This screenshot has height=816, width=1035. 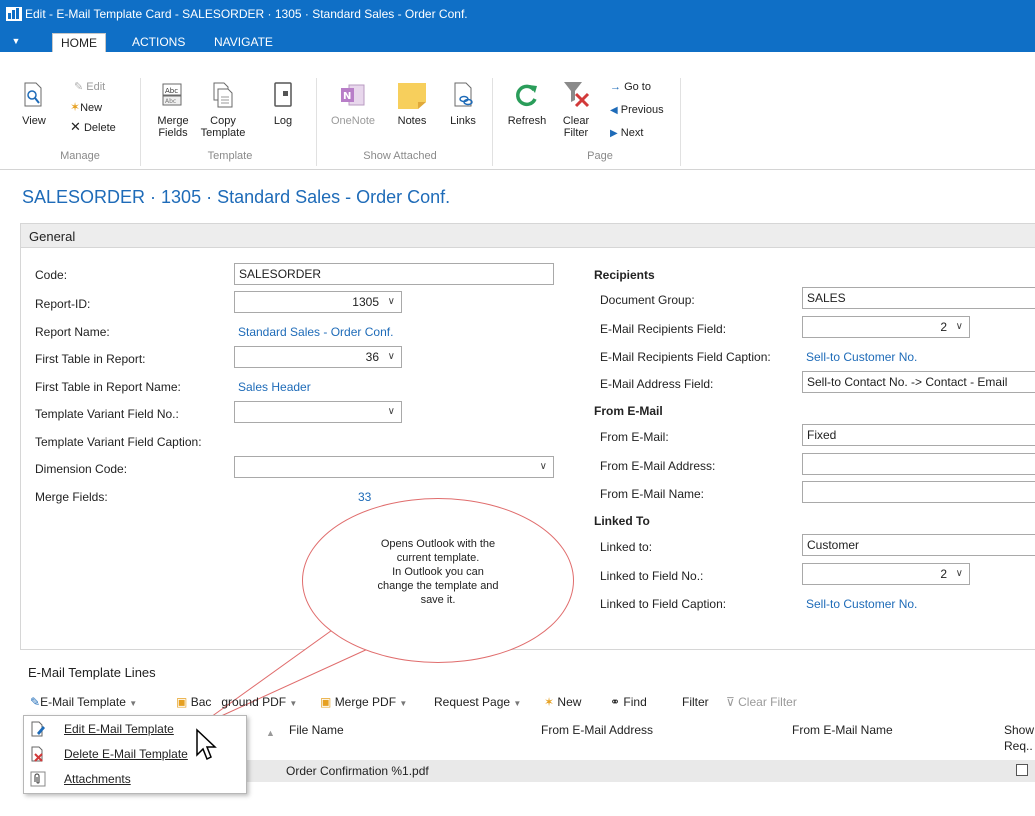 I want to click on menu-item-attachments: Attachments, so click(x=135, y=779).